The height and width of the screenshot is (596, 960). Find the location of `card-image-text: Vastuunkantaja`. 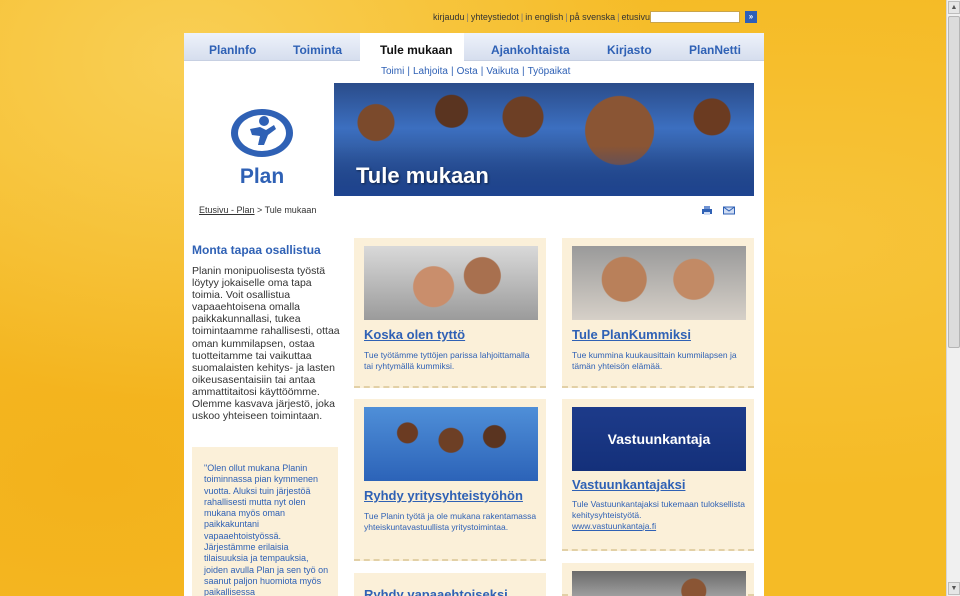

card-image-text: Vastuunkantaja is located at coordinates (659, 439).